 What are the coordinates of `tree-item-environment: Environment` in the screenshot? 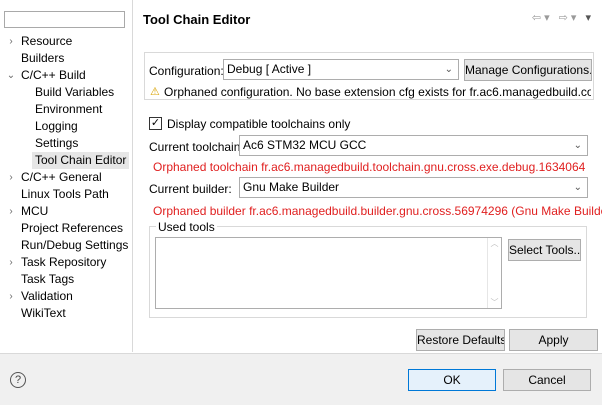 It's located at (66, 109).